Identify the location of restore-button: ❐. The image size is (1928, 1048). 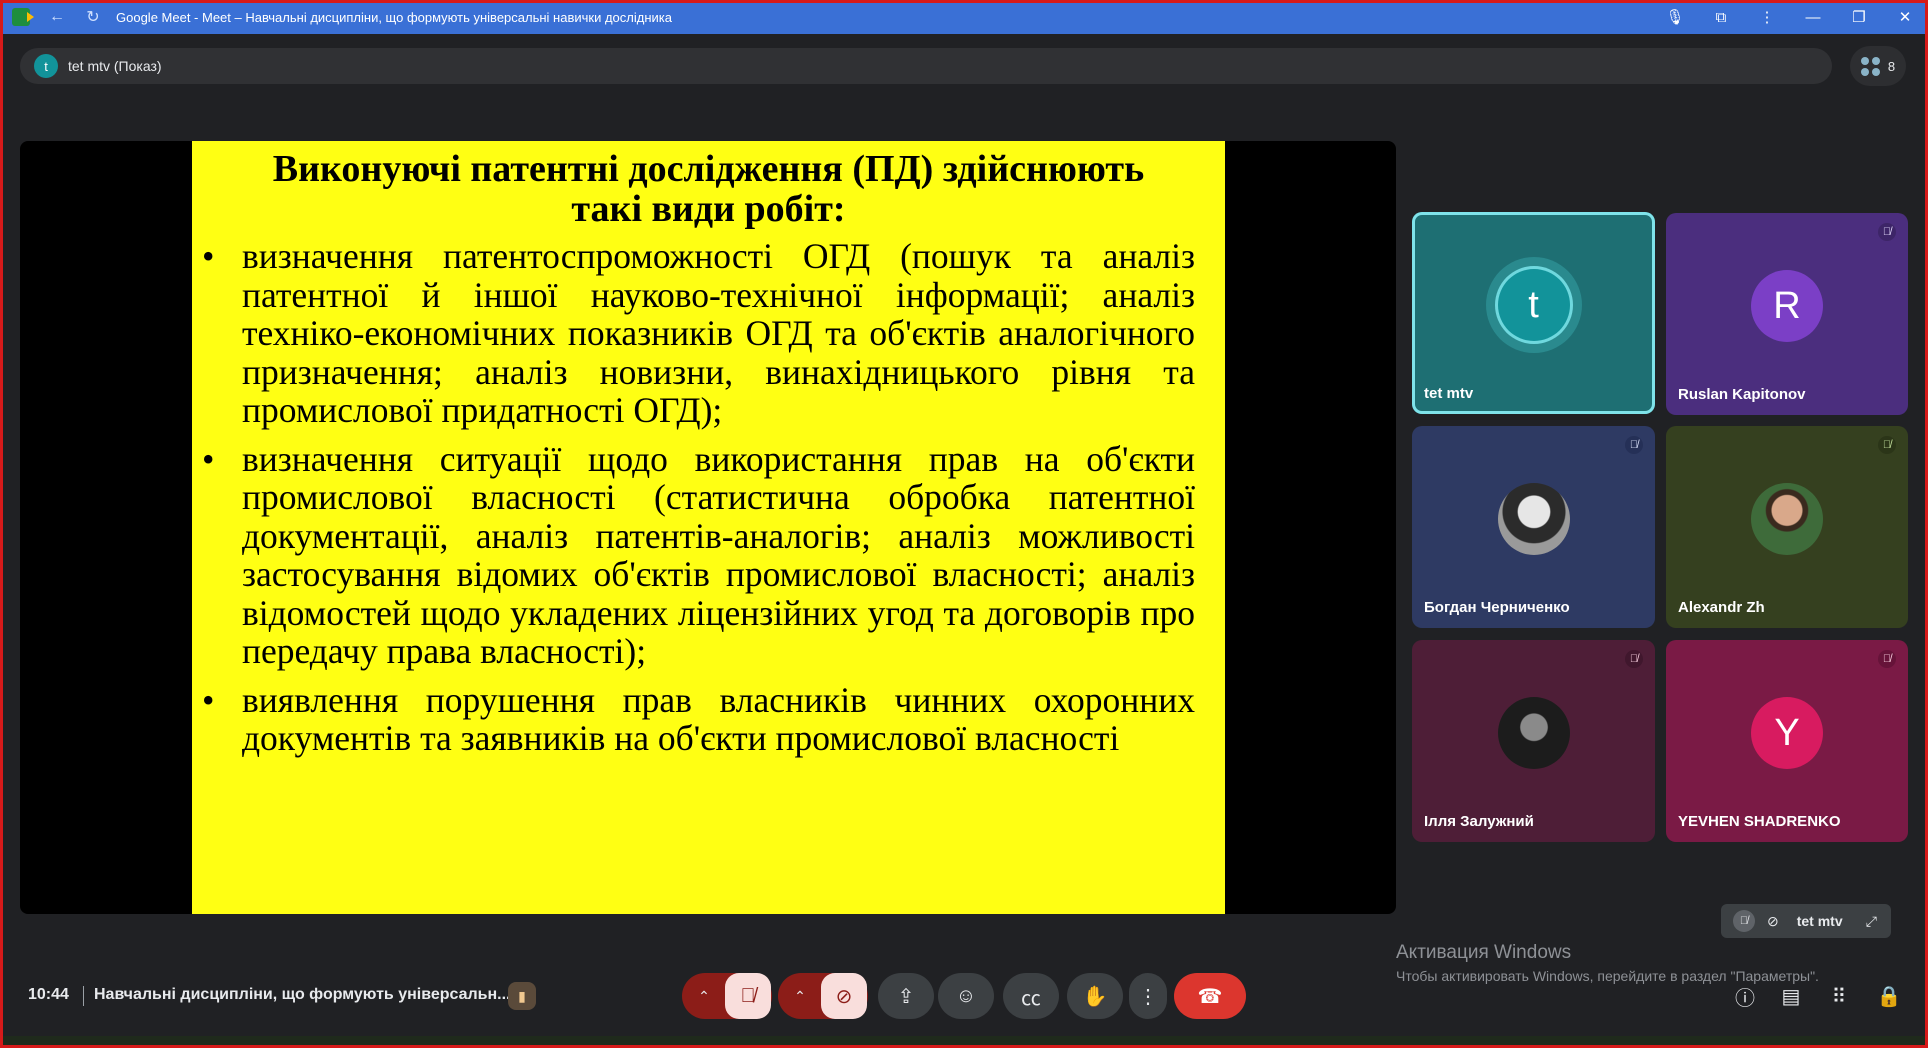
(1859, 17).